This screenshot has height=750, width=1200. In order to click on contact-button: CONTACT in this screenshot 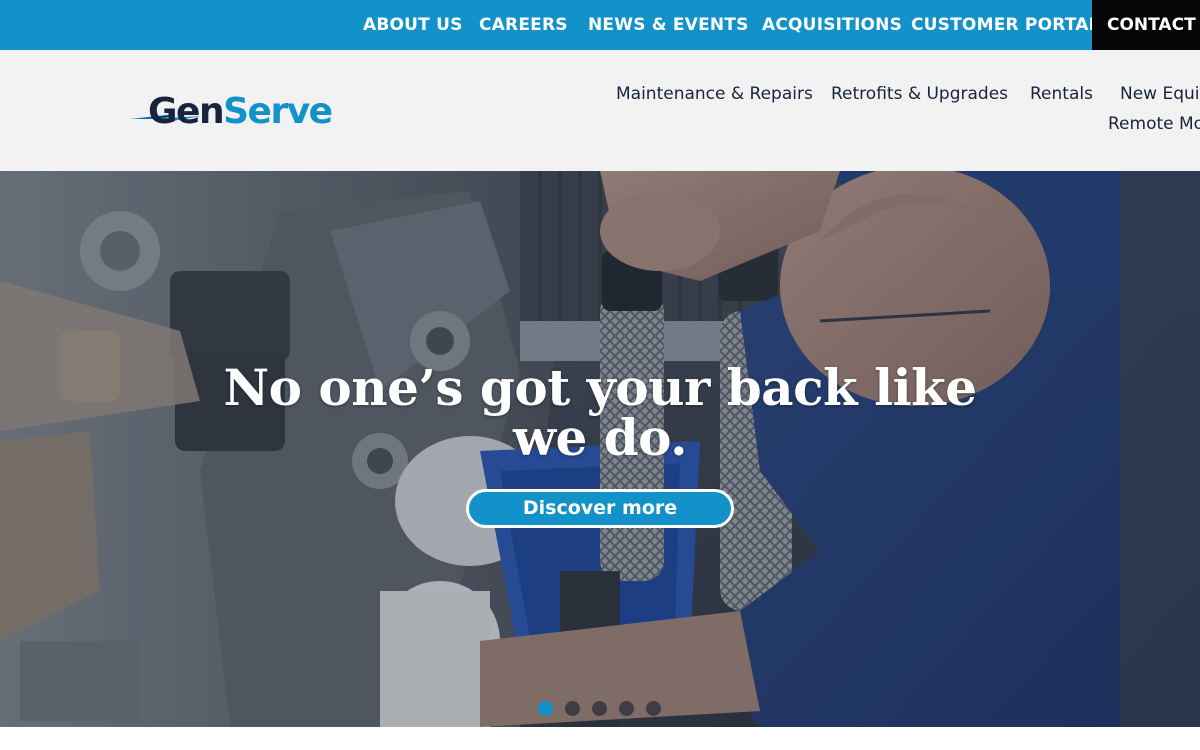, I will do `click(1146, 25)`.